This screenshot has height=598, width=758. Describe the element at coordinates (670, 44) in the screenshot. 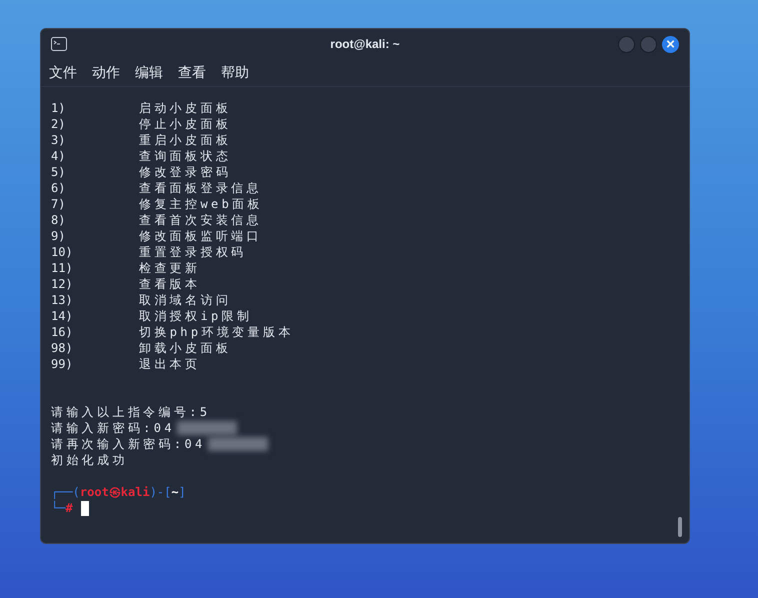

I see `close-button: ×` at that location.